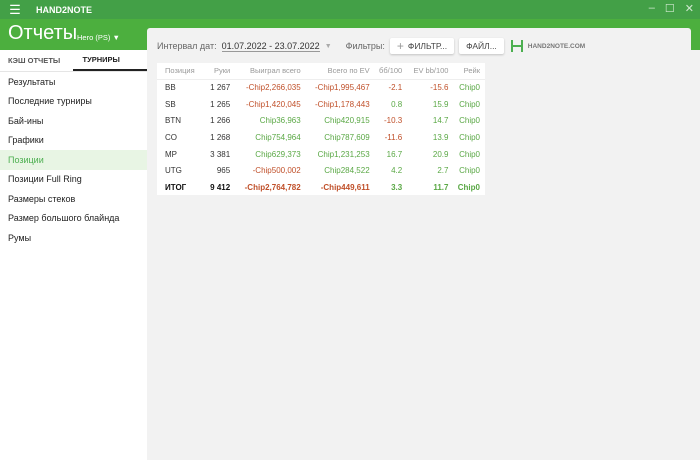 The width and height of the screenshot is (700, 460). Describe the element at coordinates (342, 104) in the screenshot. I see `table-cell: -Chip1,178,443` at that location.